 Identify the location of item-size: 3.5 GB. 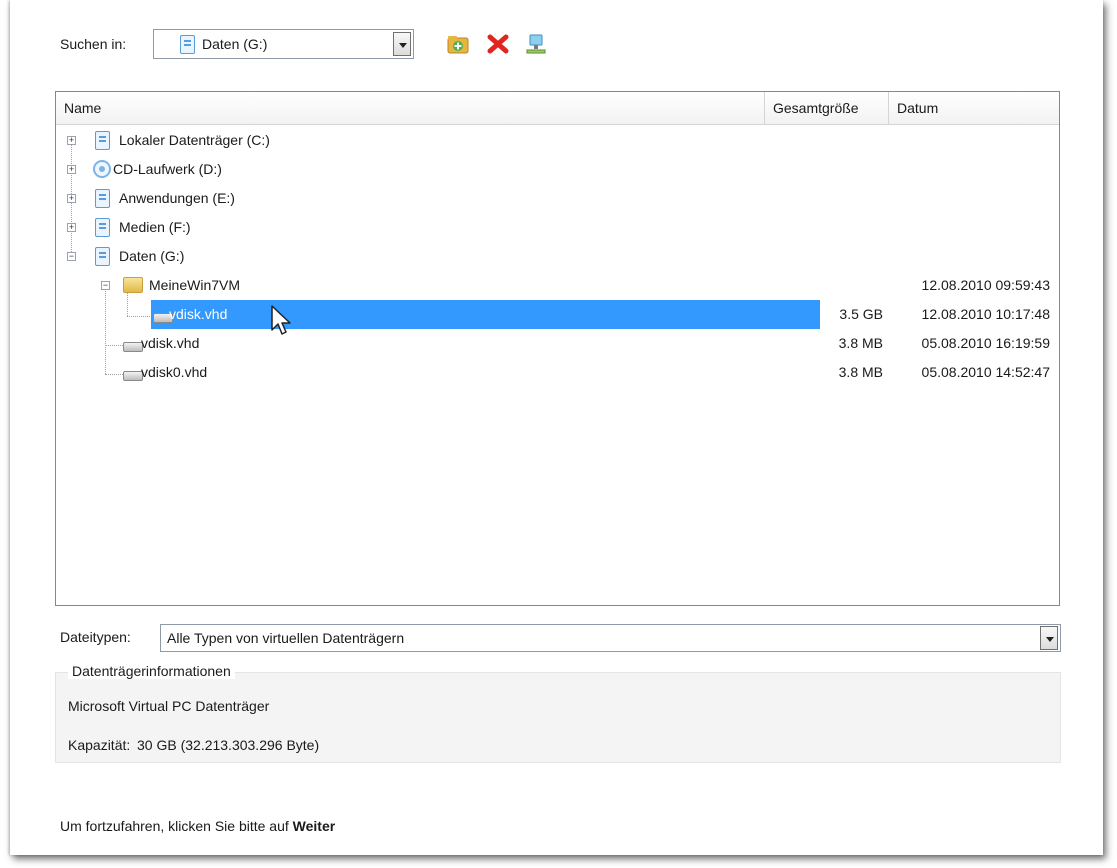
(861, 314).